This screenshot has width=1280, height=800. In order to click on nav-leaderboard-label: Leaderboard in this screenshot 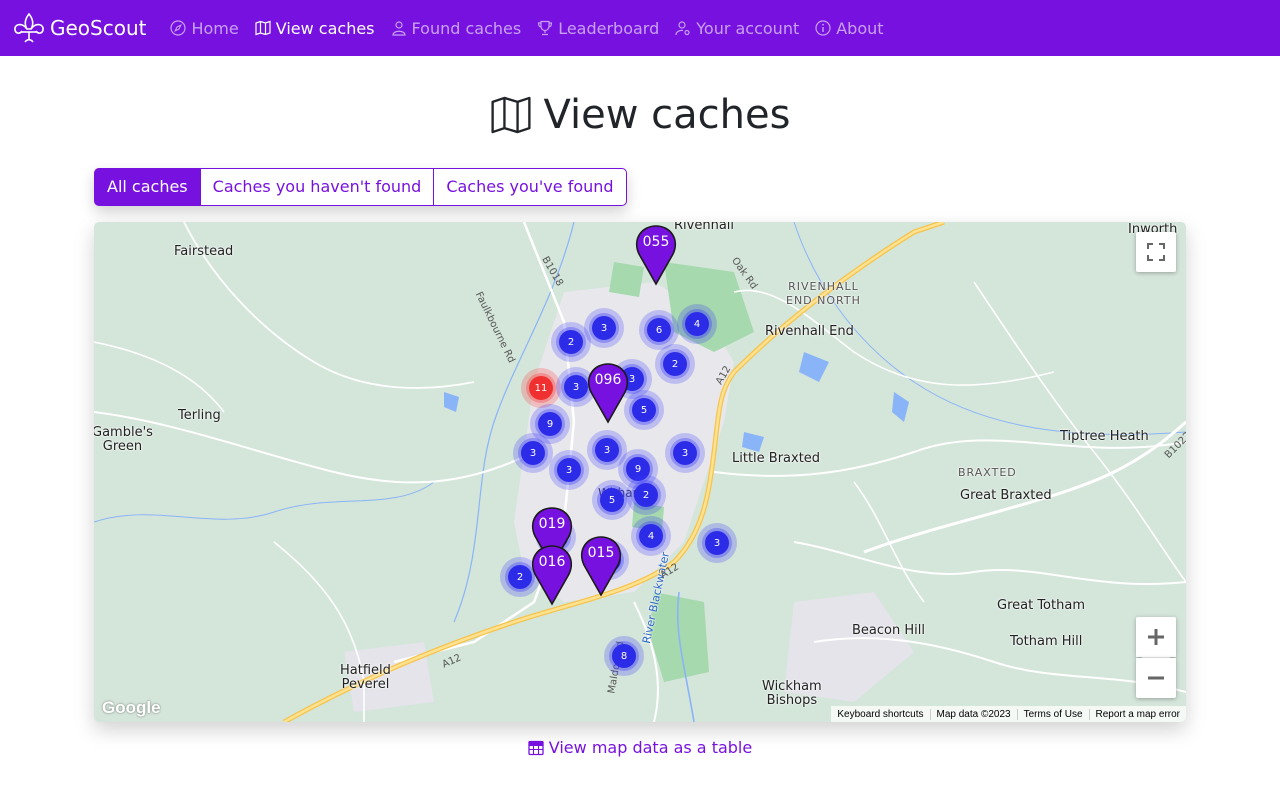, I will do `click(609, 28)`.